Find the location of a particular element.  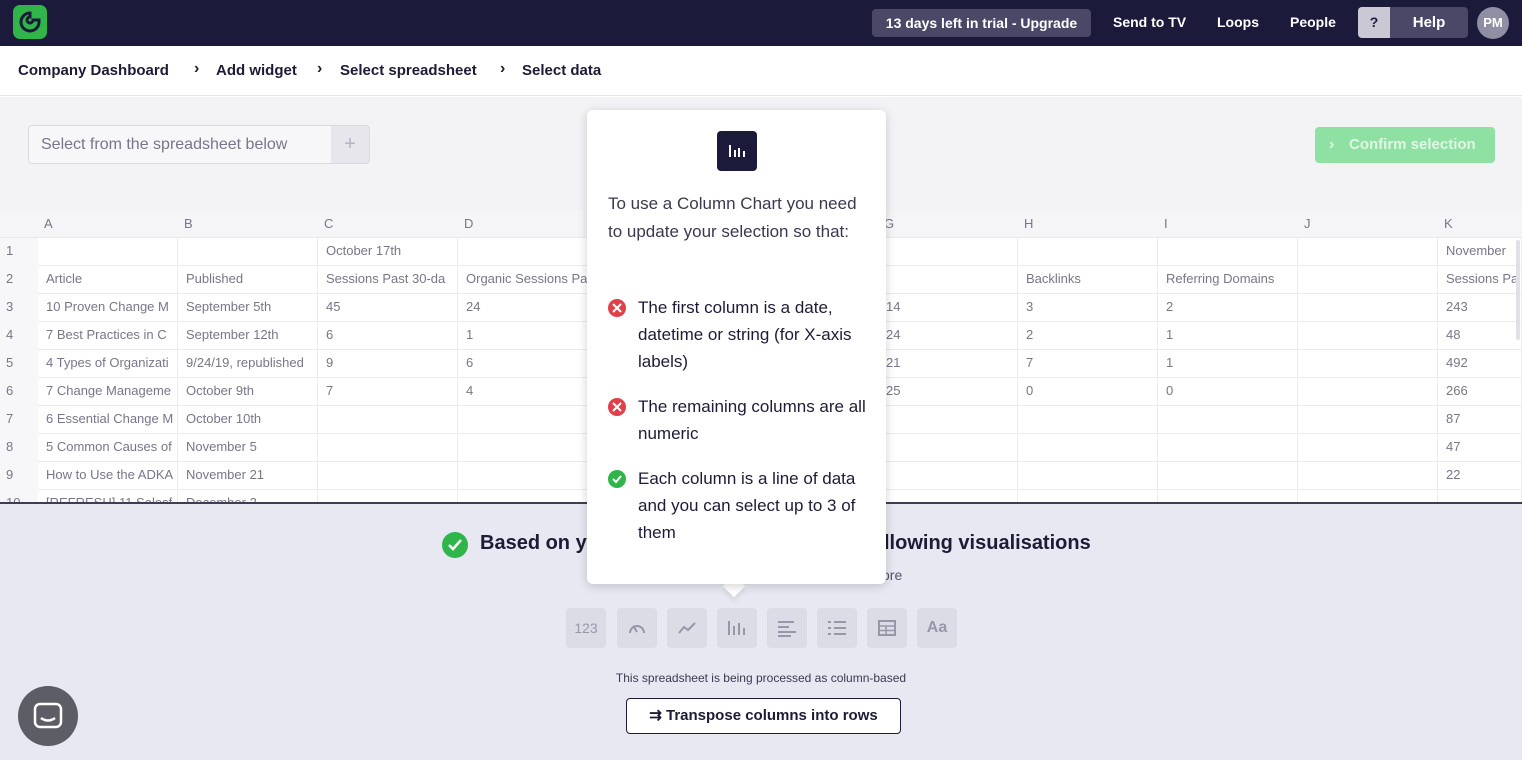

column-header: A is located at coordinates (48, 223).